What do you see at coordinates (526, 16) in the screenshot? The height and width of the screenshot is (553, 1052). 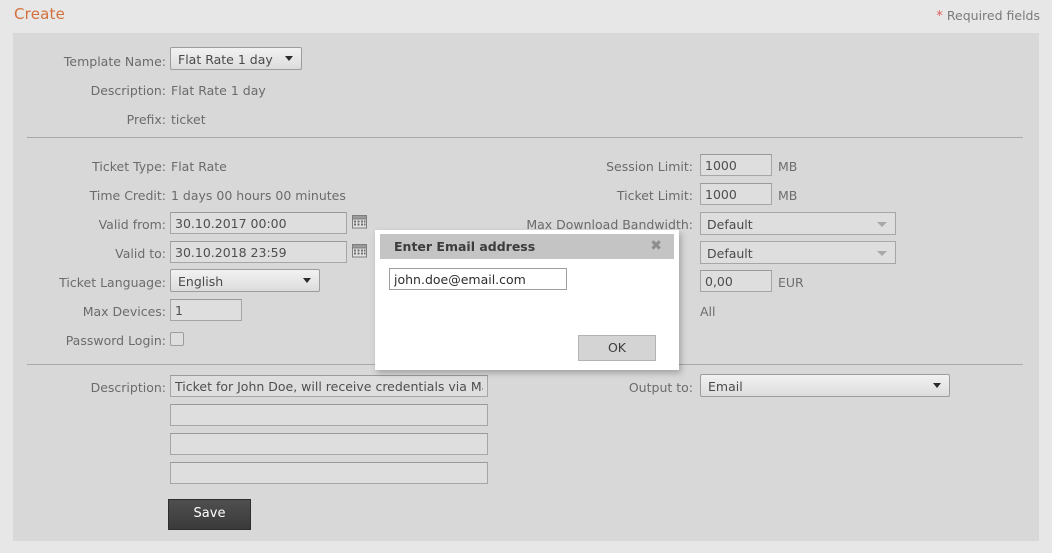 I see `page-header: Create * Required fields` at bounding box center [526, 16].